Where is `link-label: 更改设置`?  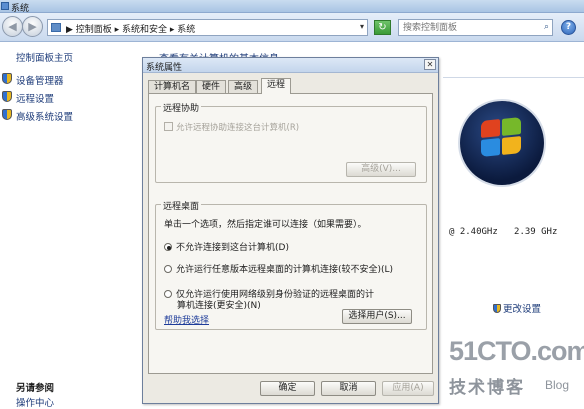
link-label: 更改设置 is located at coordinates (522, 309).